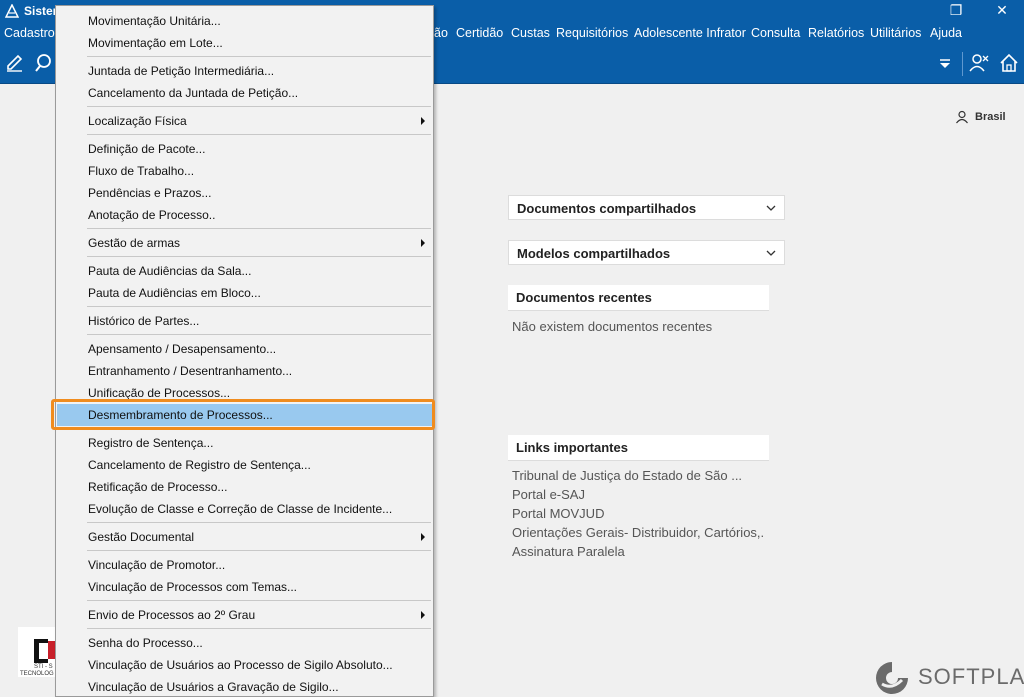  I want to click on no-recent-documents-text: Não existem documentos recentes, so click(612, 326).